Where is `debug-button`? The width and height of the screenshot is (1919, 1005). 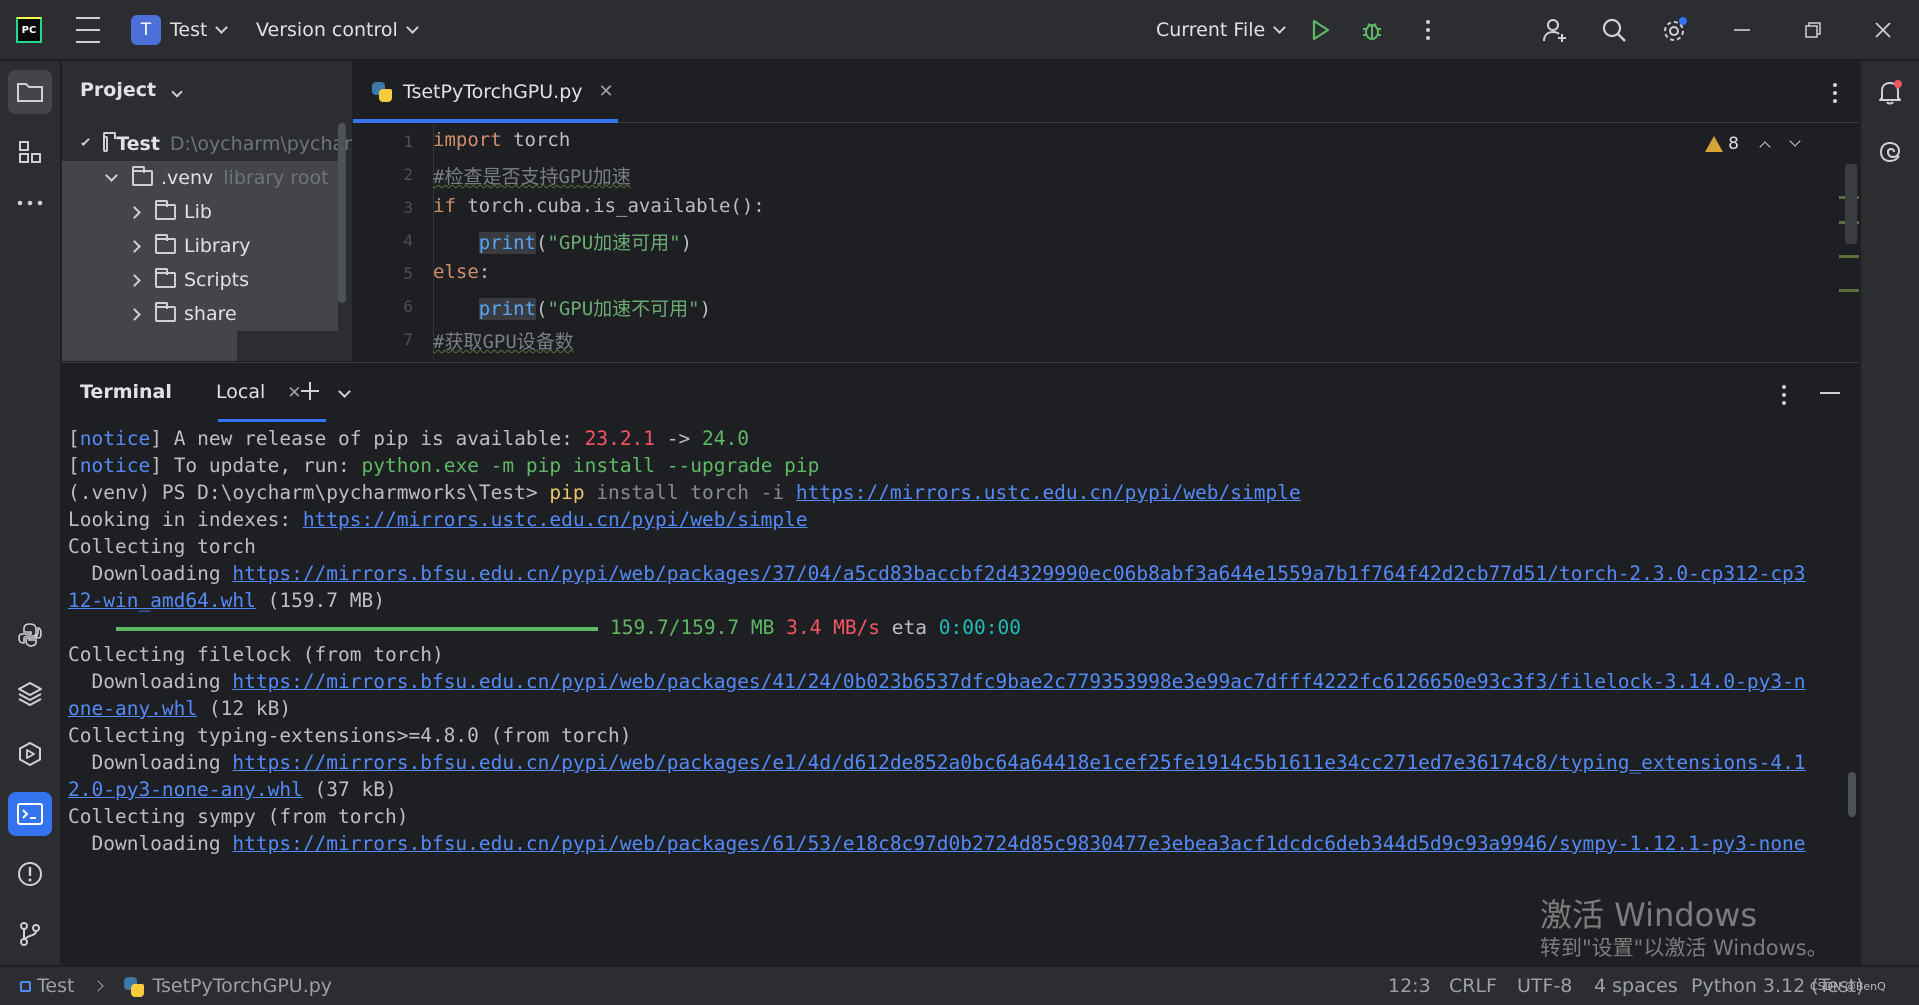 debug-button is located at coordinates (1372, 30).